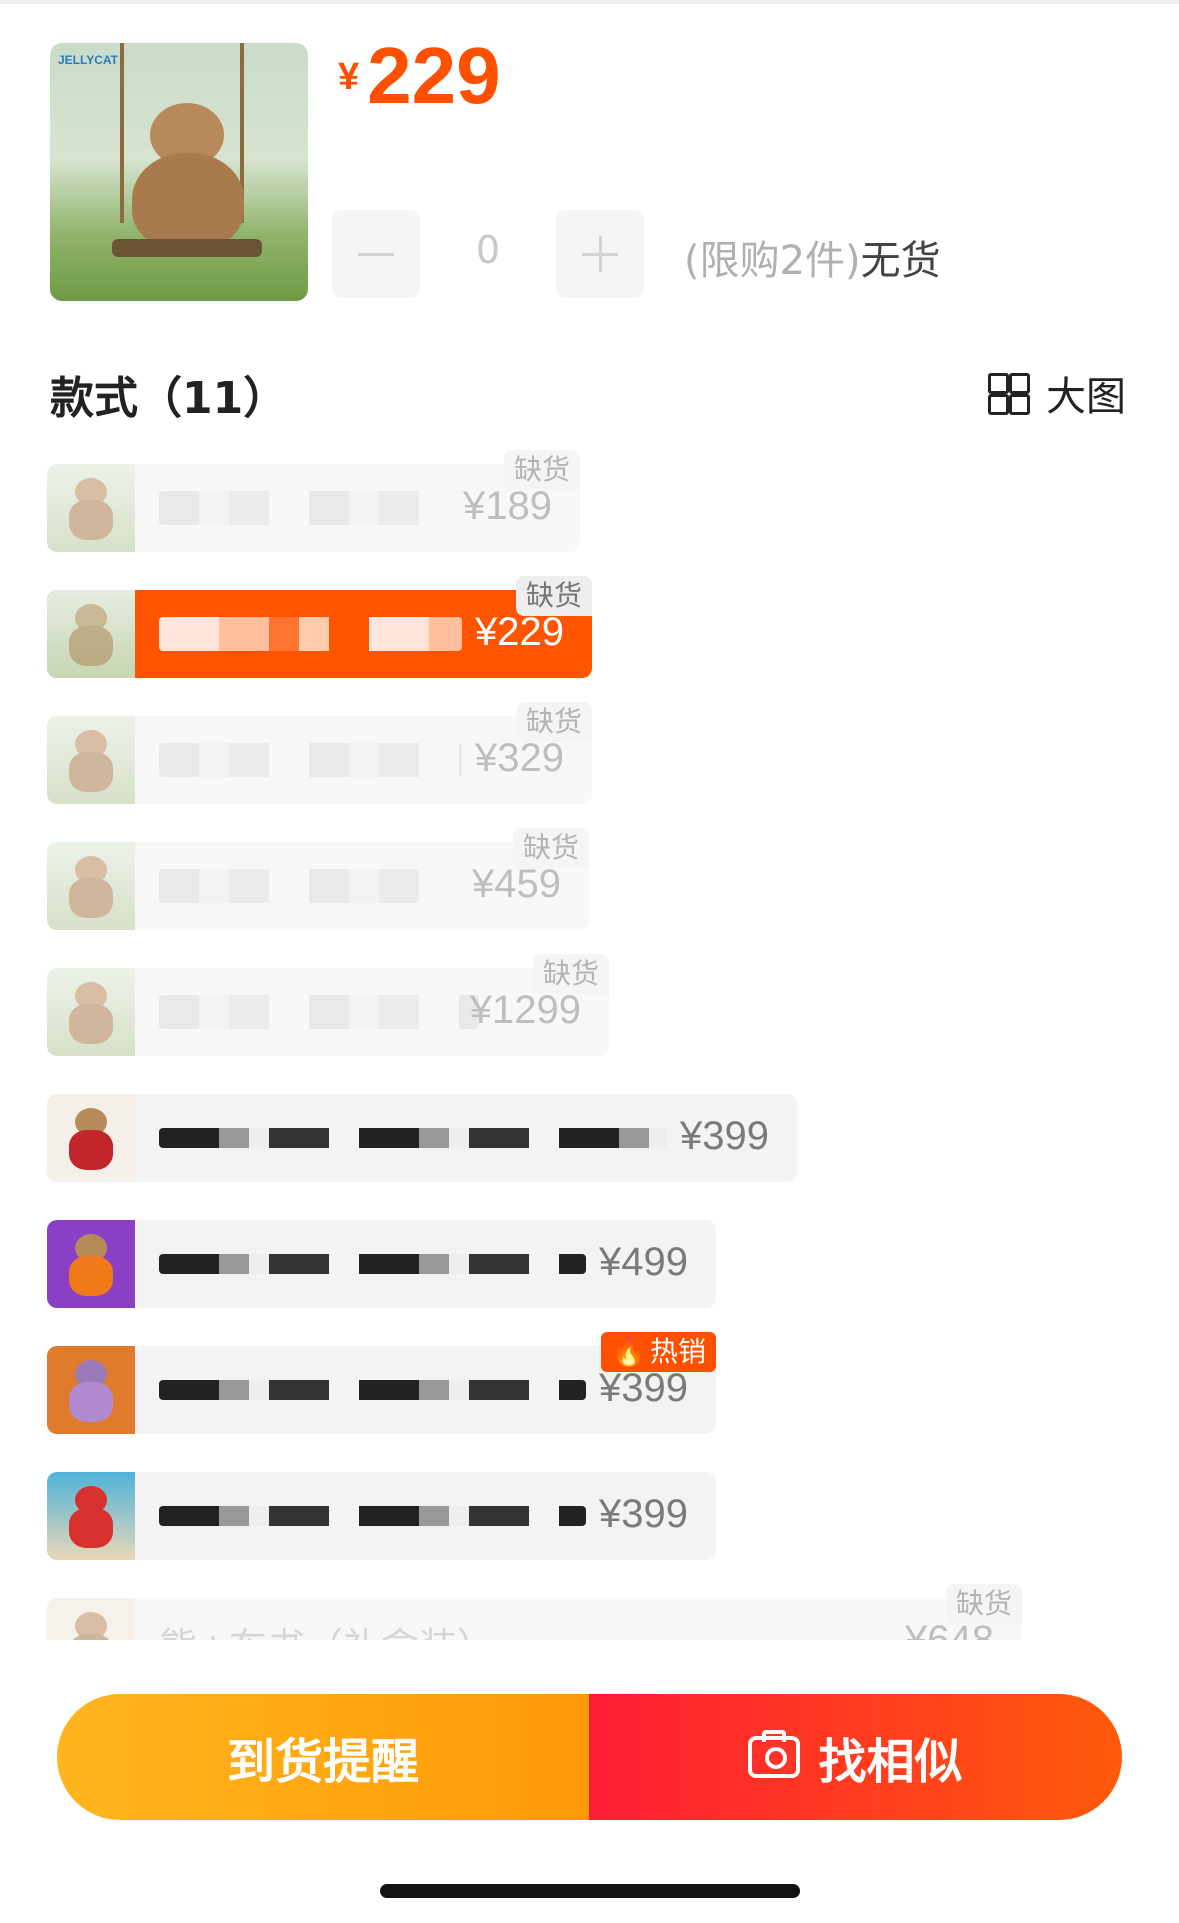 This screenshot has width=1179, height=1923. I want to click on variant-option: ¥399 🔥 热销, so click(381, 1383).